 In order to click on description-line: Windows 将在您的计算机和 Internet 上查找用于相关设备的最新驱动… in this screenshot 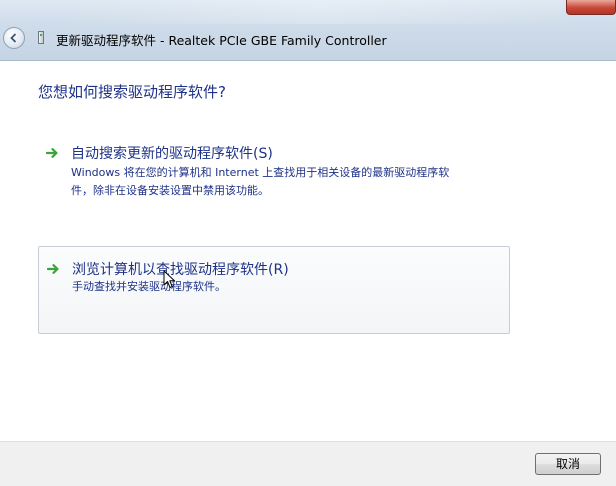, I will do `click(260, 172)`.